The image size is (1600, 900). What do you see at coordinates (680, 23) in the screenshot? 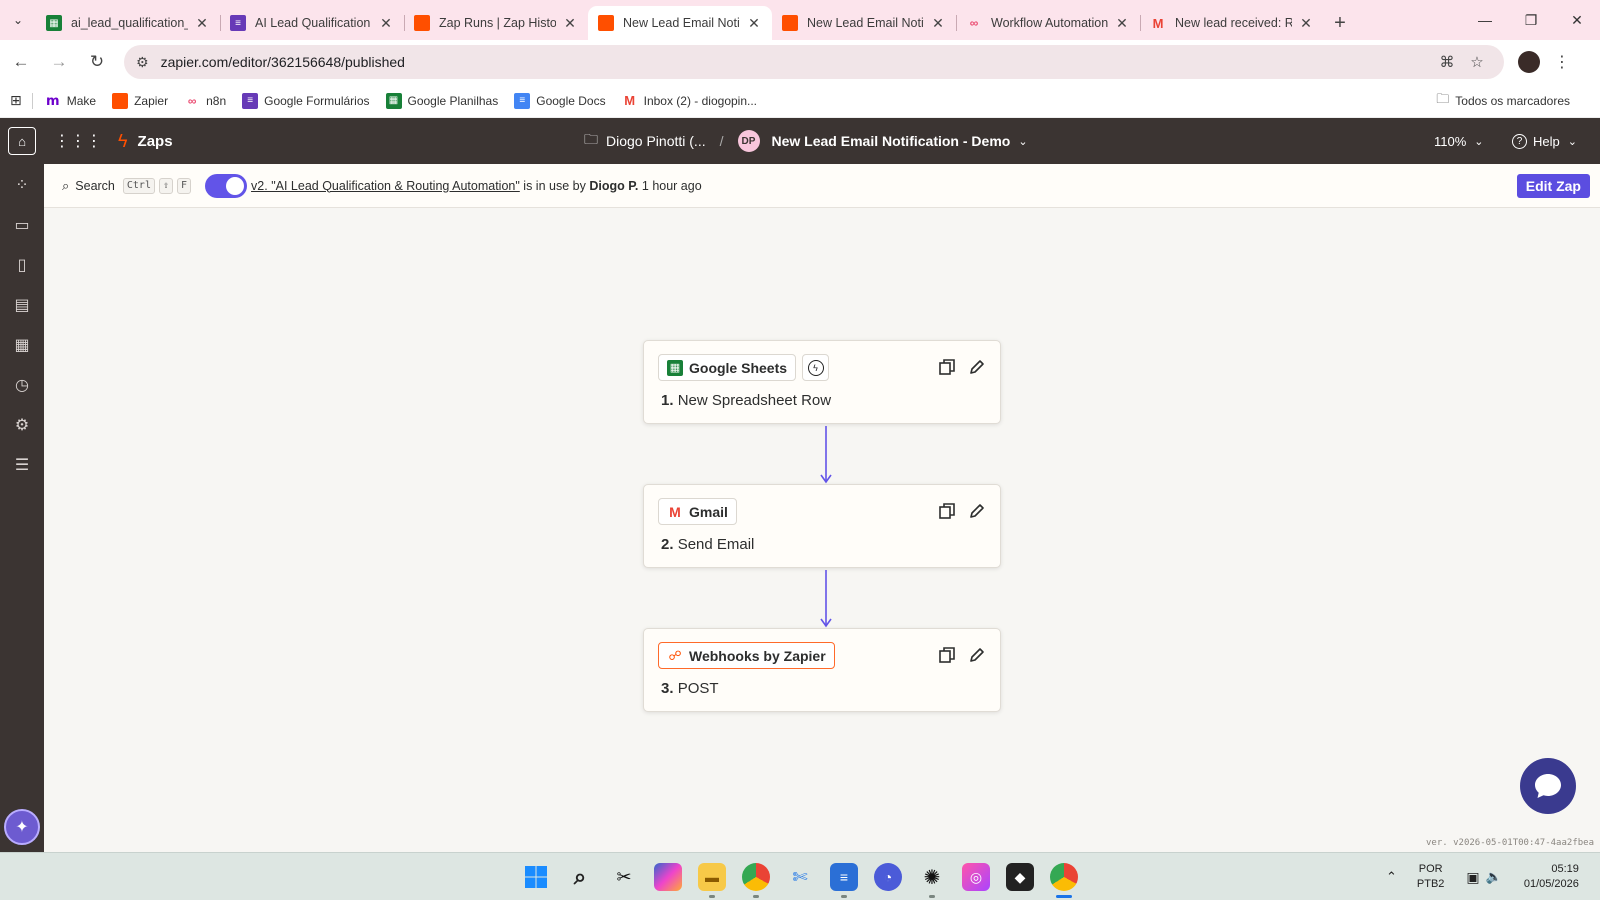
I see `browser-tab-active: New Lead Email Notific ✕` at bounding box center [680, 23].